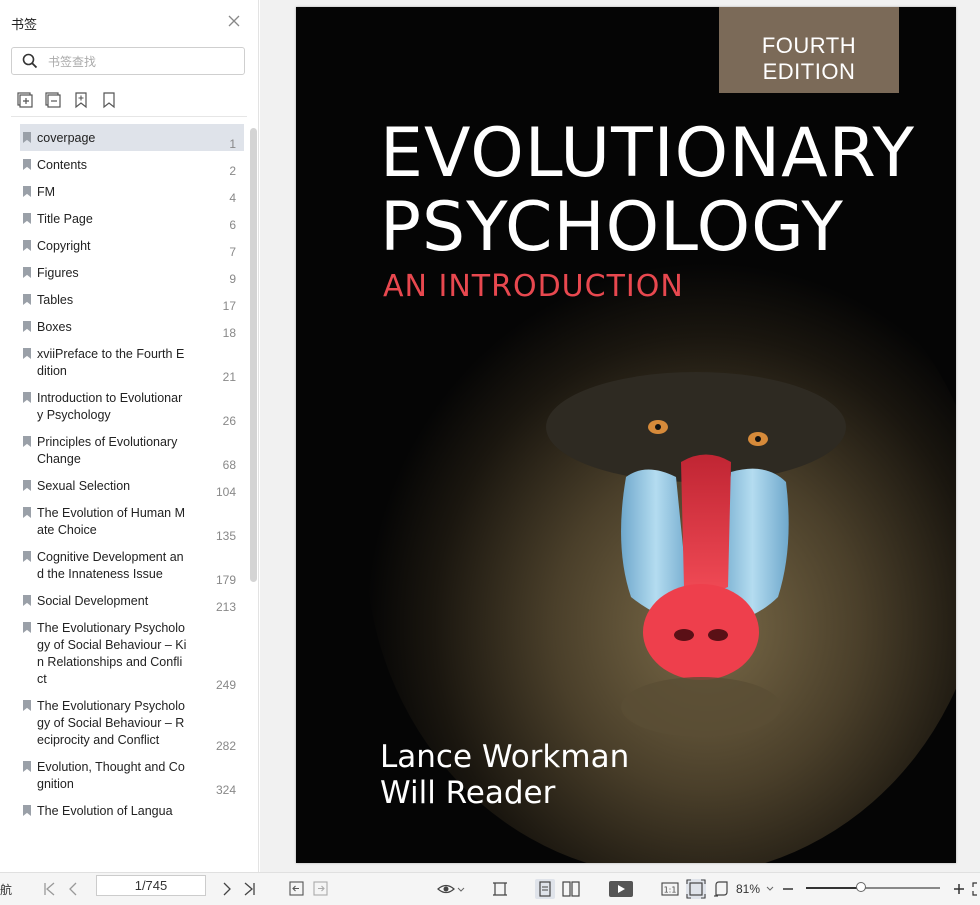  What do you see at coordinates (788, 889) in the screenshot?
I see `zoom-out-icon` at bounding box center [788, 889].